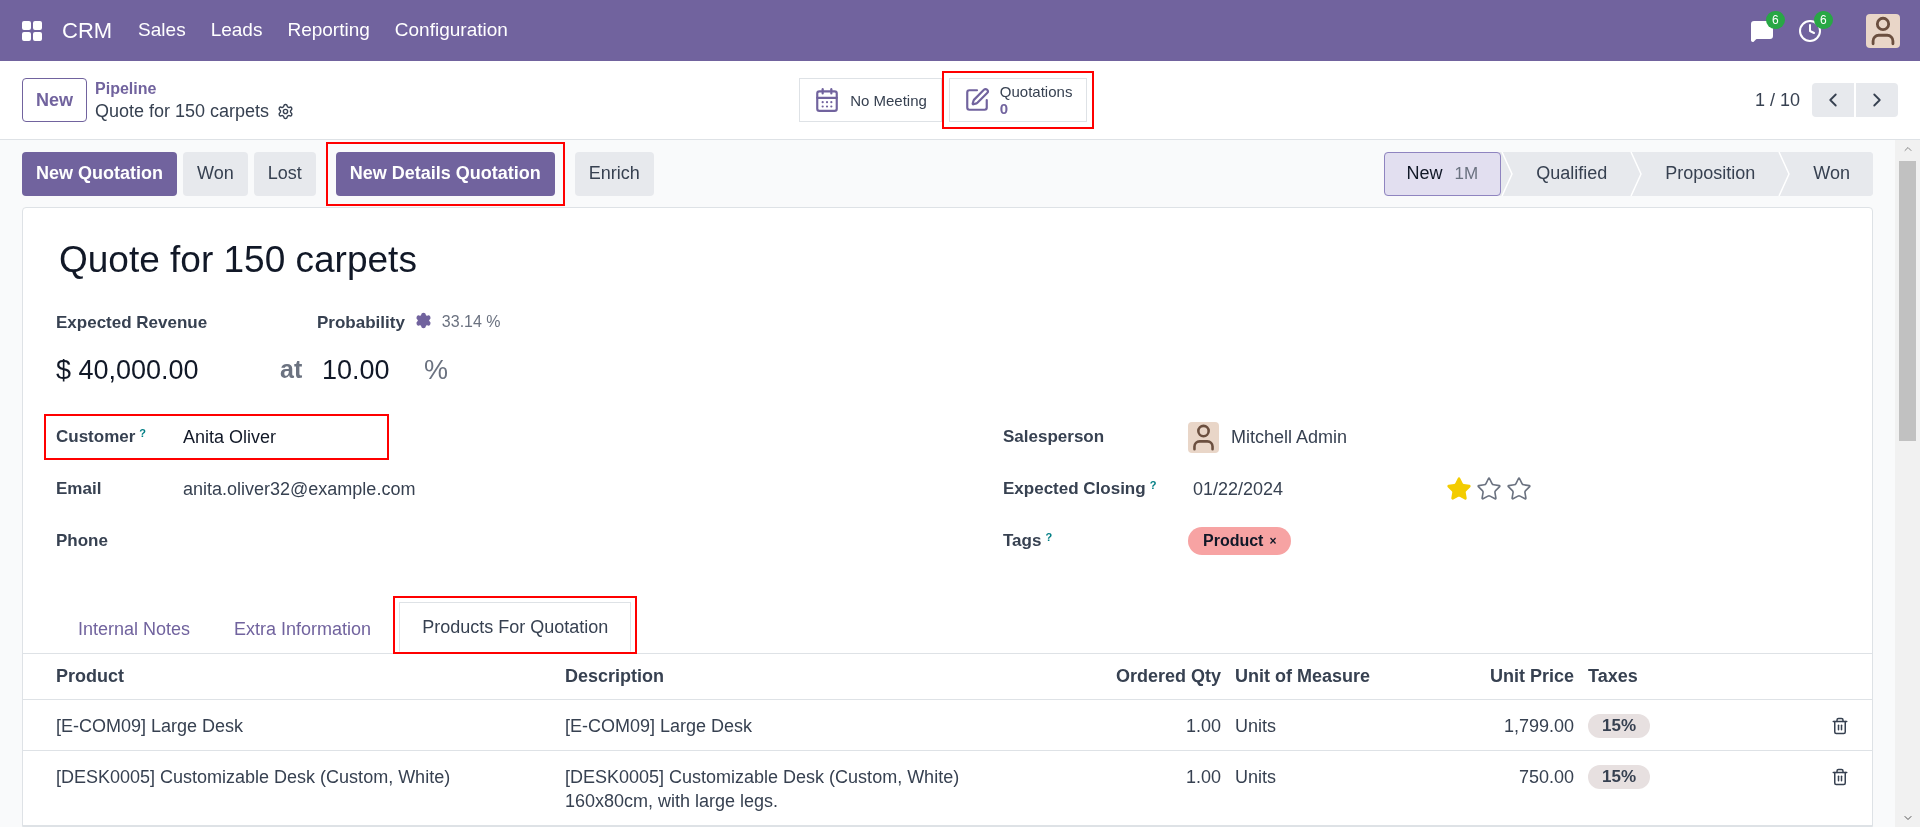 Image resolution: width=1920 pixels, height=827 pixels. I want to click on previous-button, so click(1833, 100).